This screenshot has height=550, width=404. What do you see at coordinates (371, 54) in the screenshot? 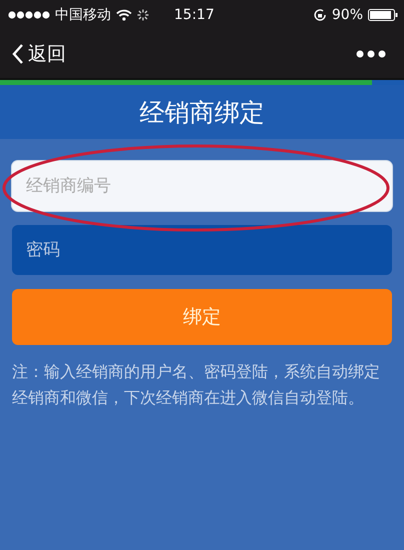
I see `more-icon` at bounding box center [371, 54].